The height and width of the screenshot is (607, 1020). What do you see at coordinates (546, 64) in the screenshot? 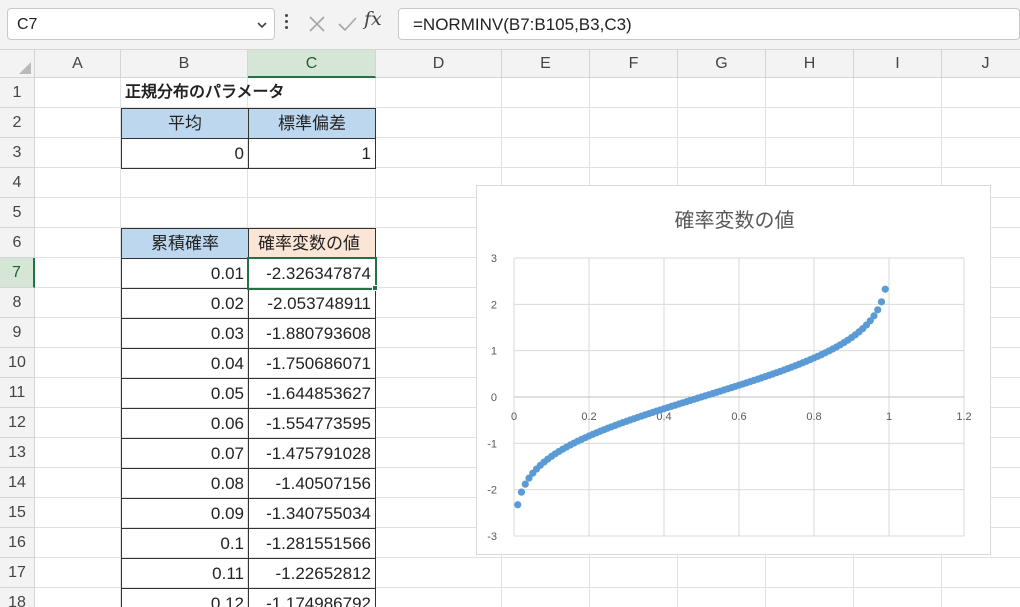
I see `column-header-e: E` at bounding box center [546, 64].